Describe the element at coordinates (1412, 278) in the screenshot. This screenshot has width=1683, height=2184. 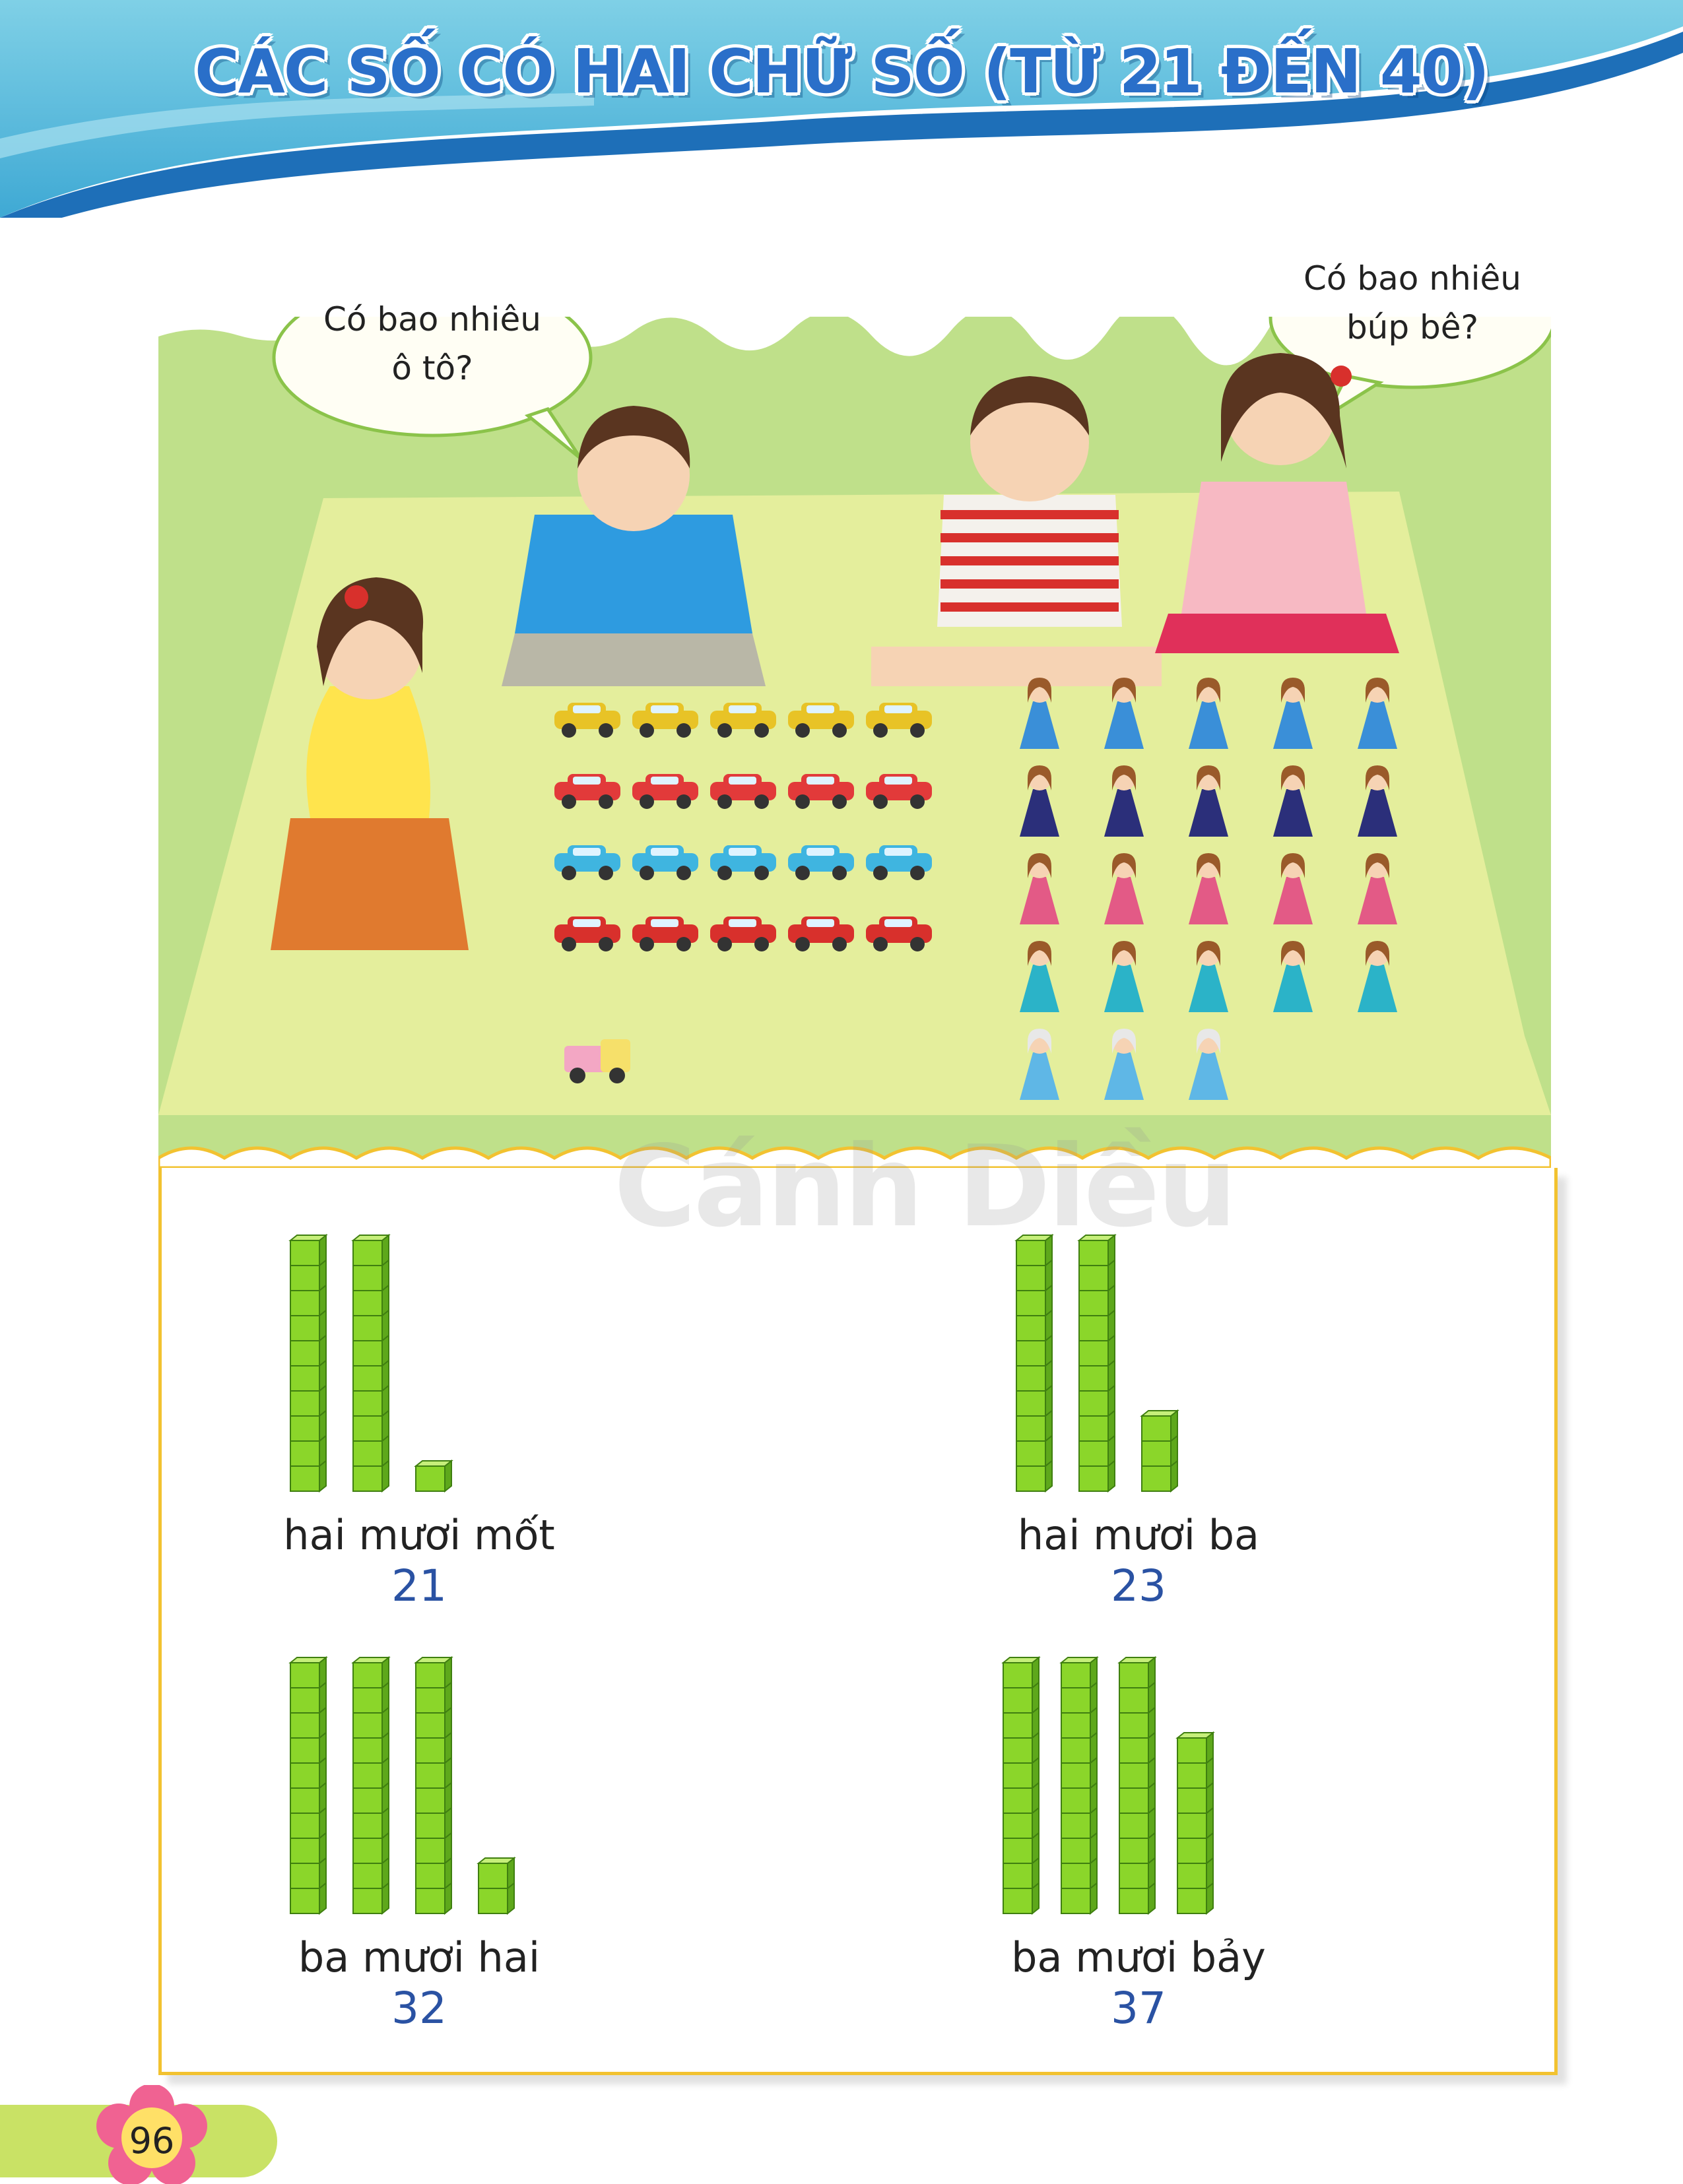
I see `bubble-right-line-1: Có bao nhiêu` at that location.